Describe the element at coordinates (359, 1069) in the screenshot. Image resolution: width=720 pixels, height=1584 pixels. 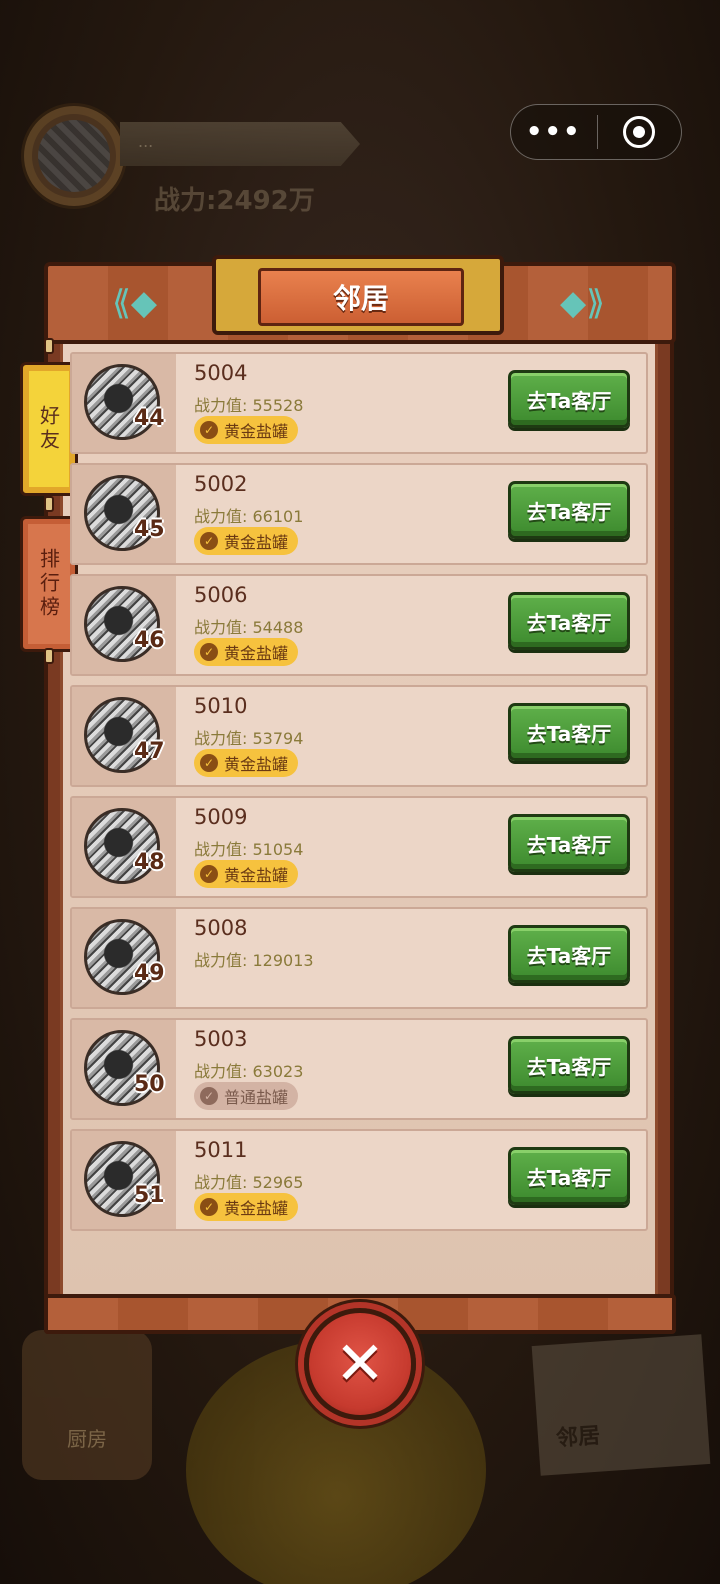
I see `neighbor-row: 50 5003 战力值: 63023 ✓ 普通盐罐 去Ta客厅` at that location.